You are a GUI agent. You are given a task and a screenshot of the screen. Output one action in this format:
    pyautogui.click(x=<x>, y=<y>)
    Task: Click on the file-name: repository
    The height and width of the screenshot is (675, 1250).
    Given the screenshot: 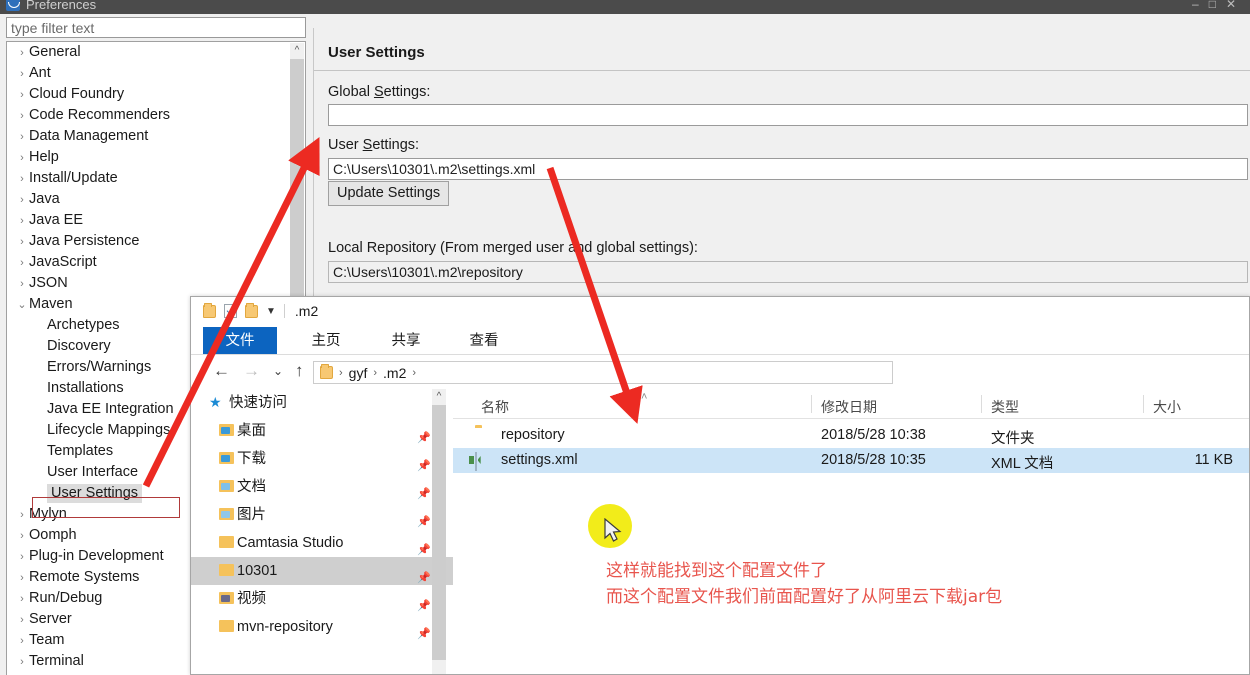 What is the action you would take?
    pyautogui.click(x=533, y=435)
    